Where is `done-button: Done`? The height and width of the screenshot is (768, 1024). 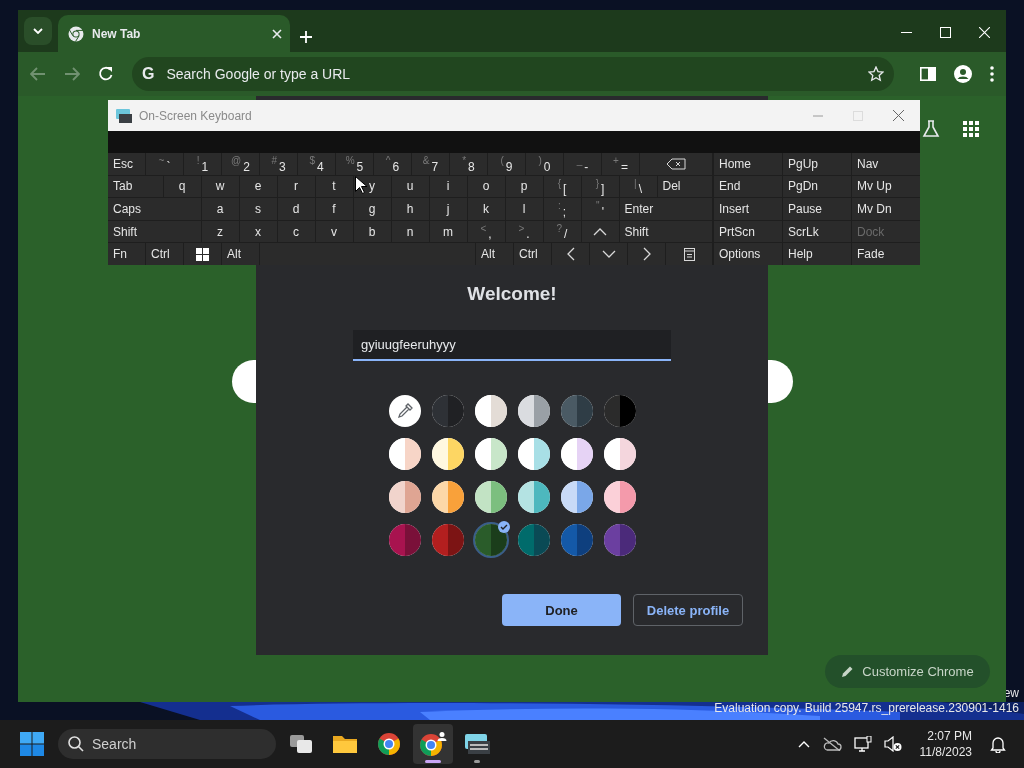
done-button: Done is located at coordinates (561, 610).